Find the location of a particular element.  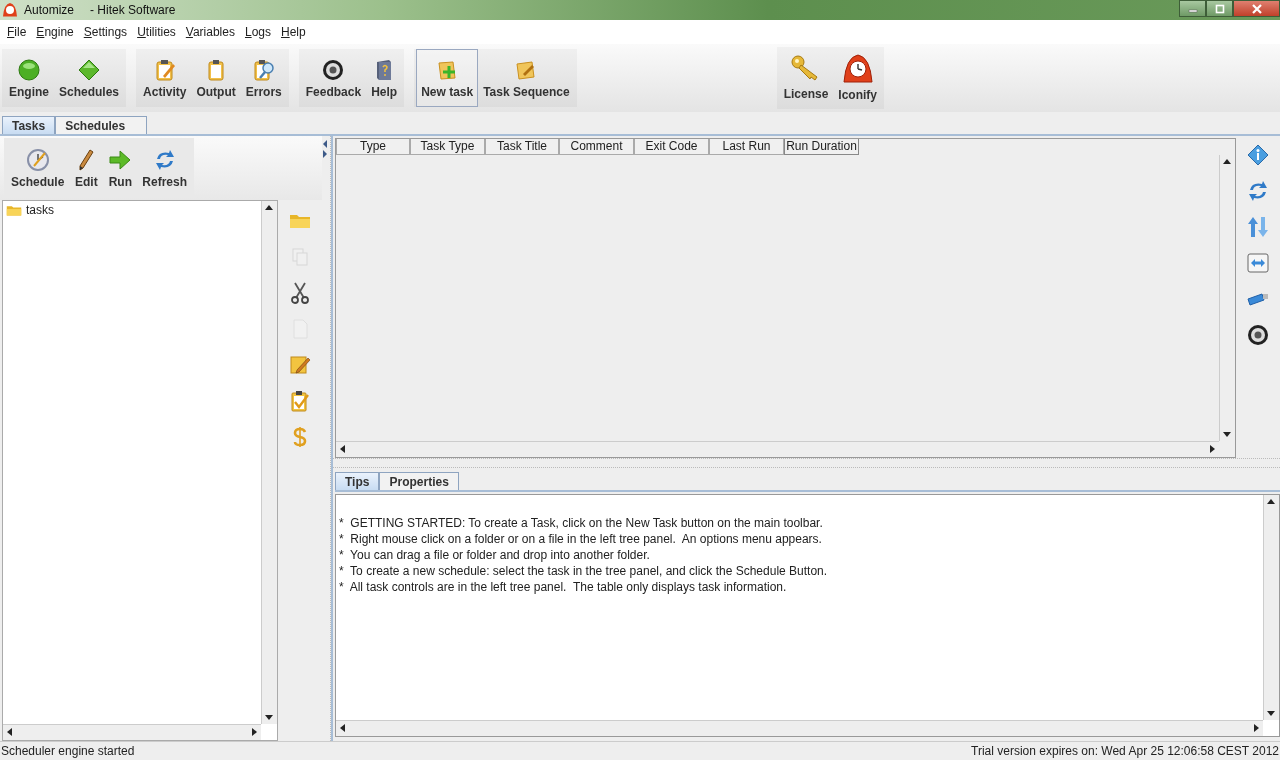

tree-item: tasks is located at coordinates (30, 210).